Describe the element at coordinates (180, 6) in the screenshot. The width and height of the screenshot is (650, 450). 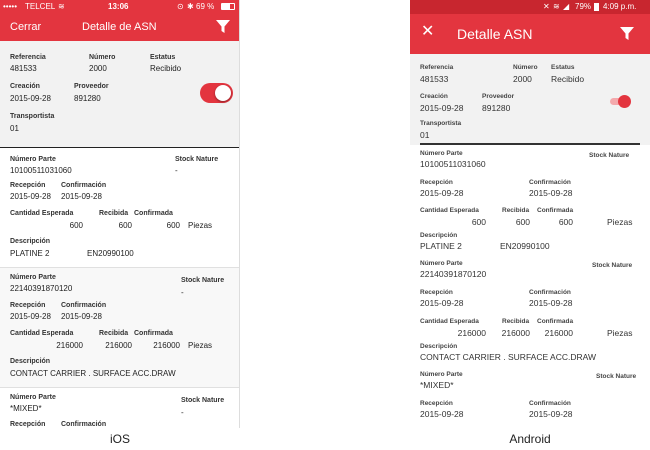
I see `lock-icon: ⊙` at that location.